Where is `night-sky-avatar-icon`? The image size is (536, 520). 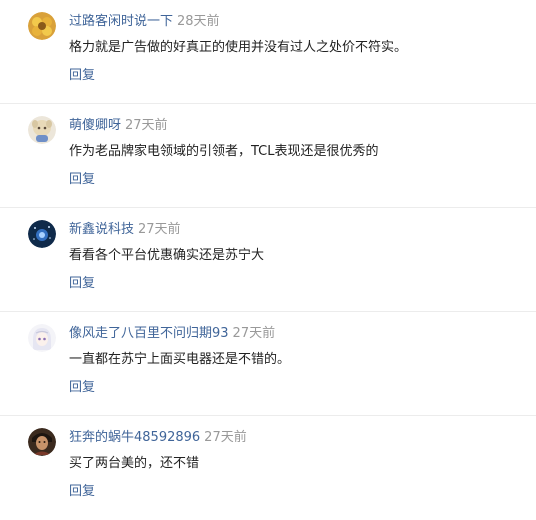 night-sky-avatar-icon is located at coordinates (42, 234).